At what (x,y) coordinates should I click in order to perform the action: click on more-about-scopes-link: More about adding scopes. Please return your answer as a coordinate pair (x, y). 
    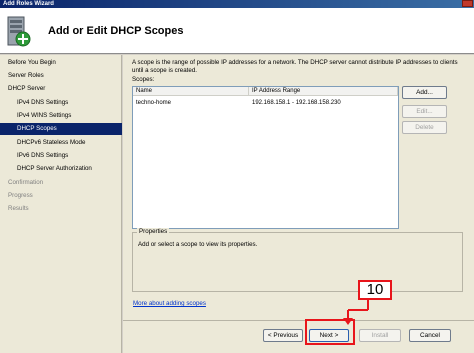
    Looking at the image, I should click on (169, 303).